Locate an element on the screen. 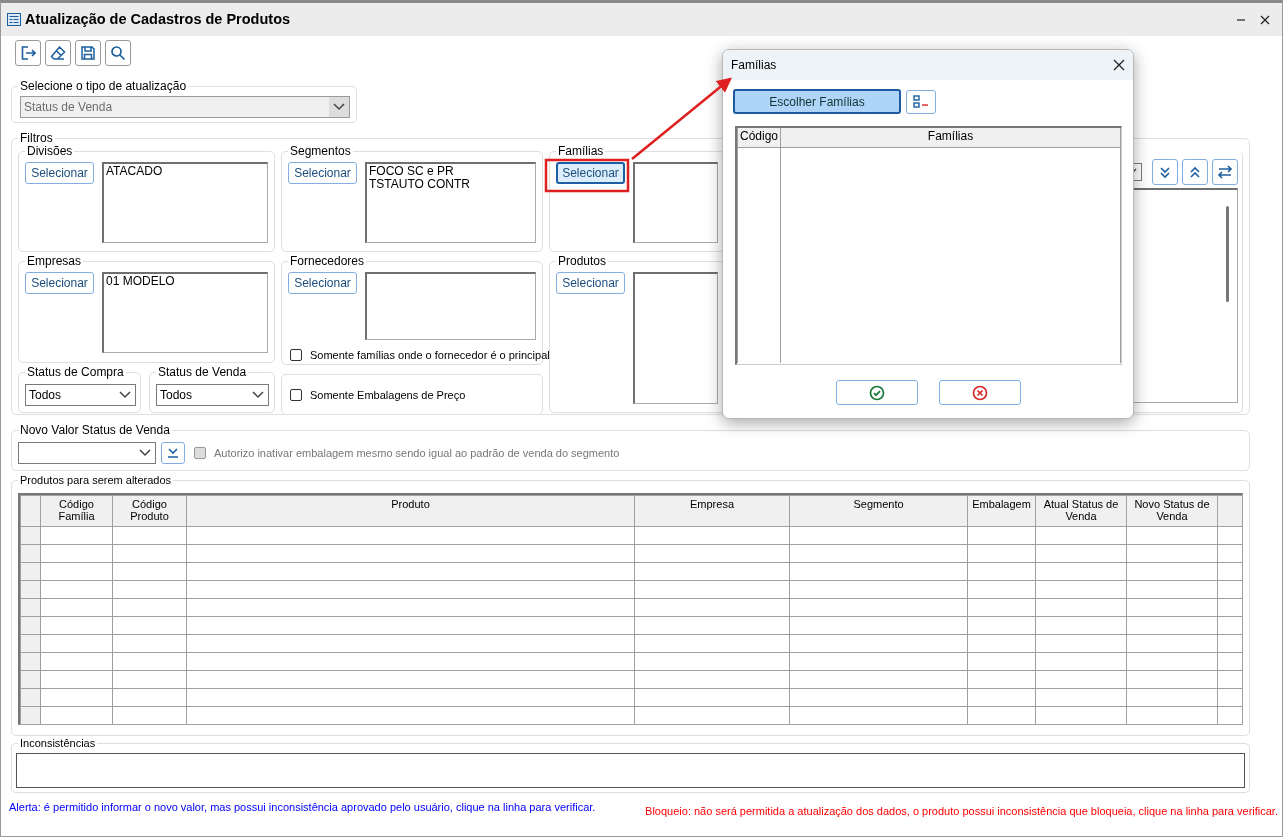 This screenshot has height=837, width=1283. column-header: Código Família is located at coordinates (76, 511).